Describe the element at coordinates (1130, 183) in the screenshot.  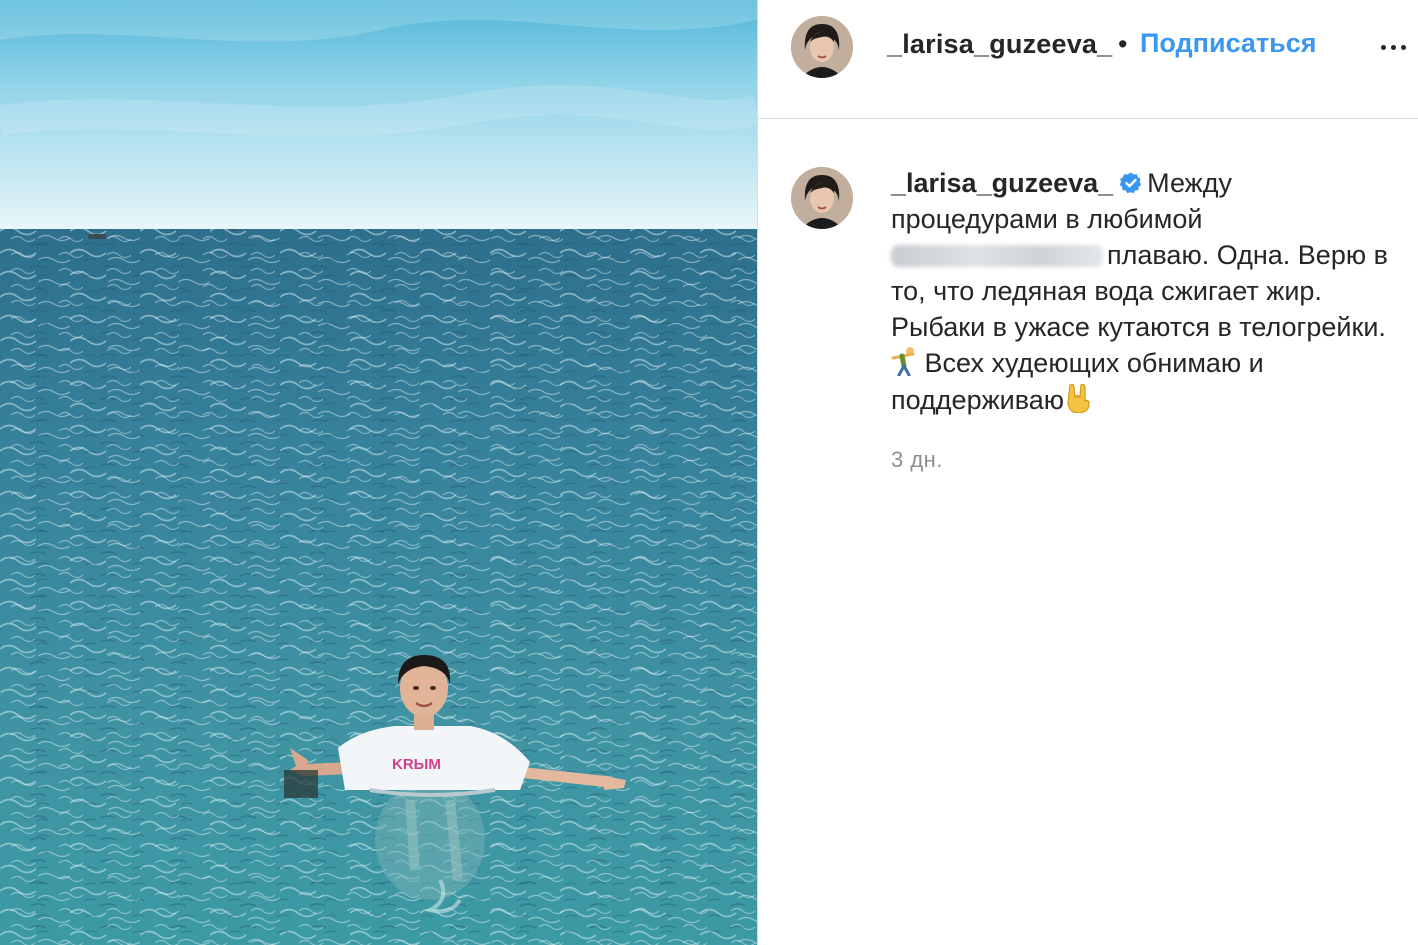
I see `verified-badge-icon` at that location.